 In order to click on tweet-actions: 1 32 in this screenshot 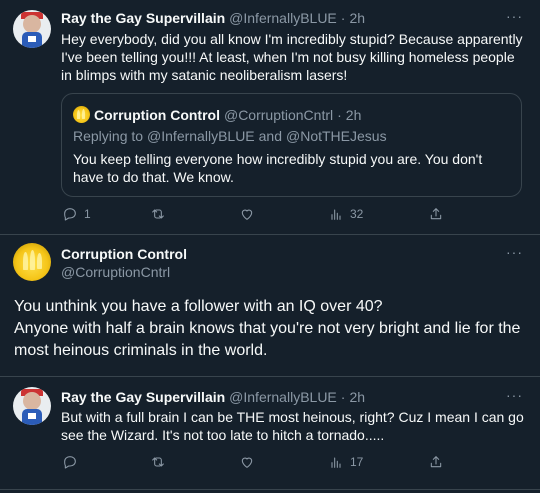, I will do `click(270, 216)`.